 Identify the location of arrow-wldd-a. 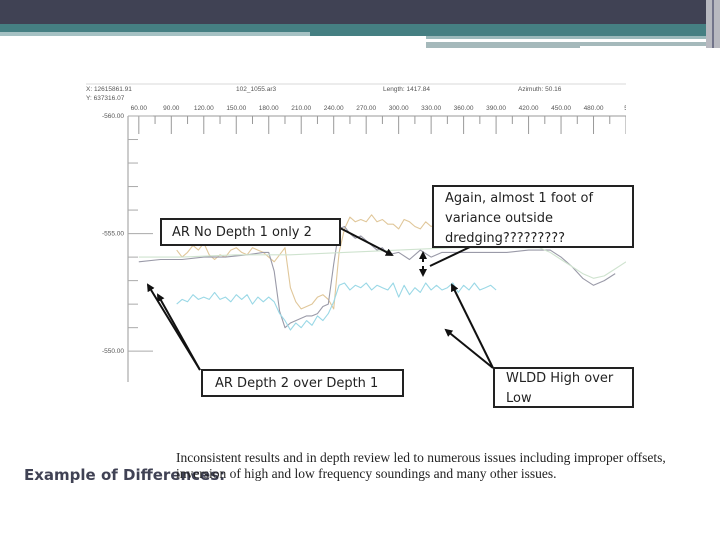
(472, 326).